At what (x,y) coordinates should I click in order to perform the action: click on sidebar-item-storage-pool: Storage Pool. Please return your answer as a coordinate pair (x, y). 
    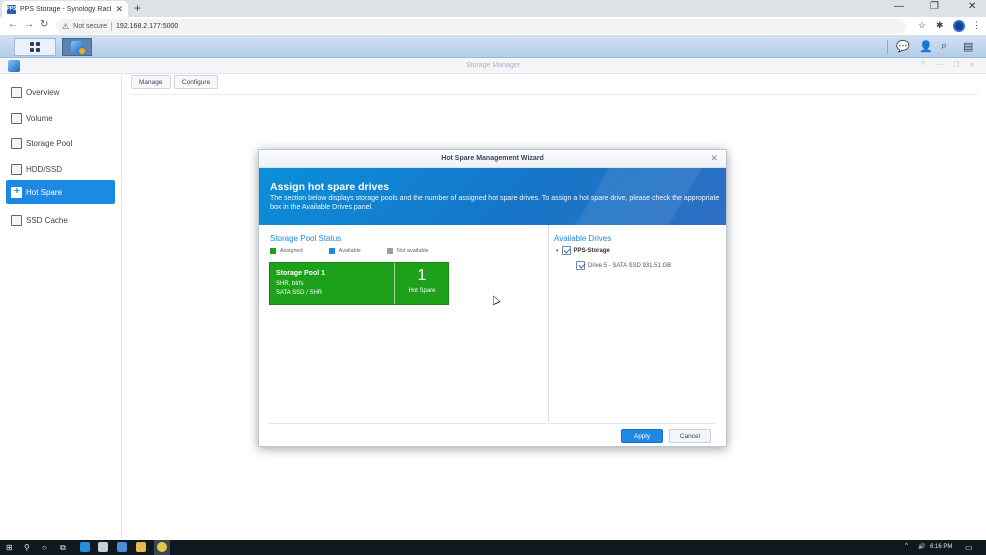
    Looking at the image, I should click on (60, 143).